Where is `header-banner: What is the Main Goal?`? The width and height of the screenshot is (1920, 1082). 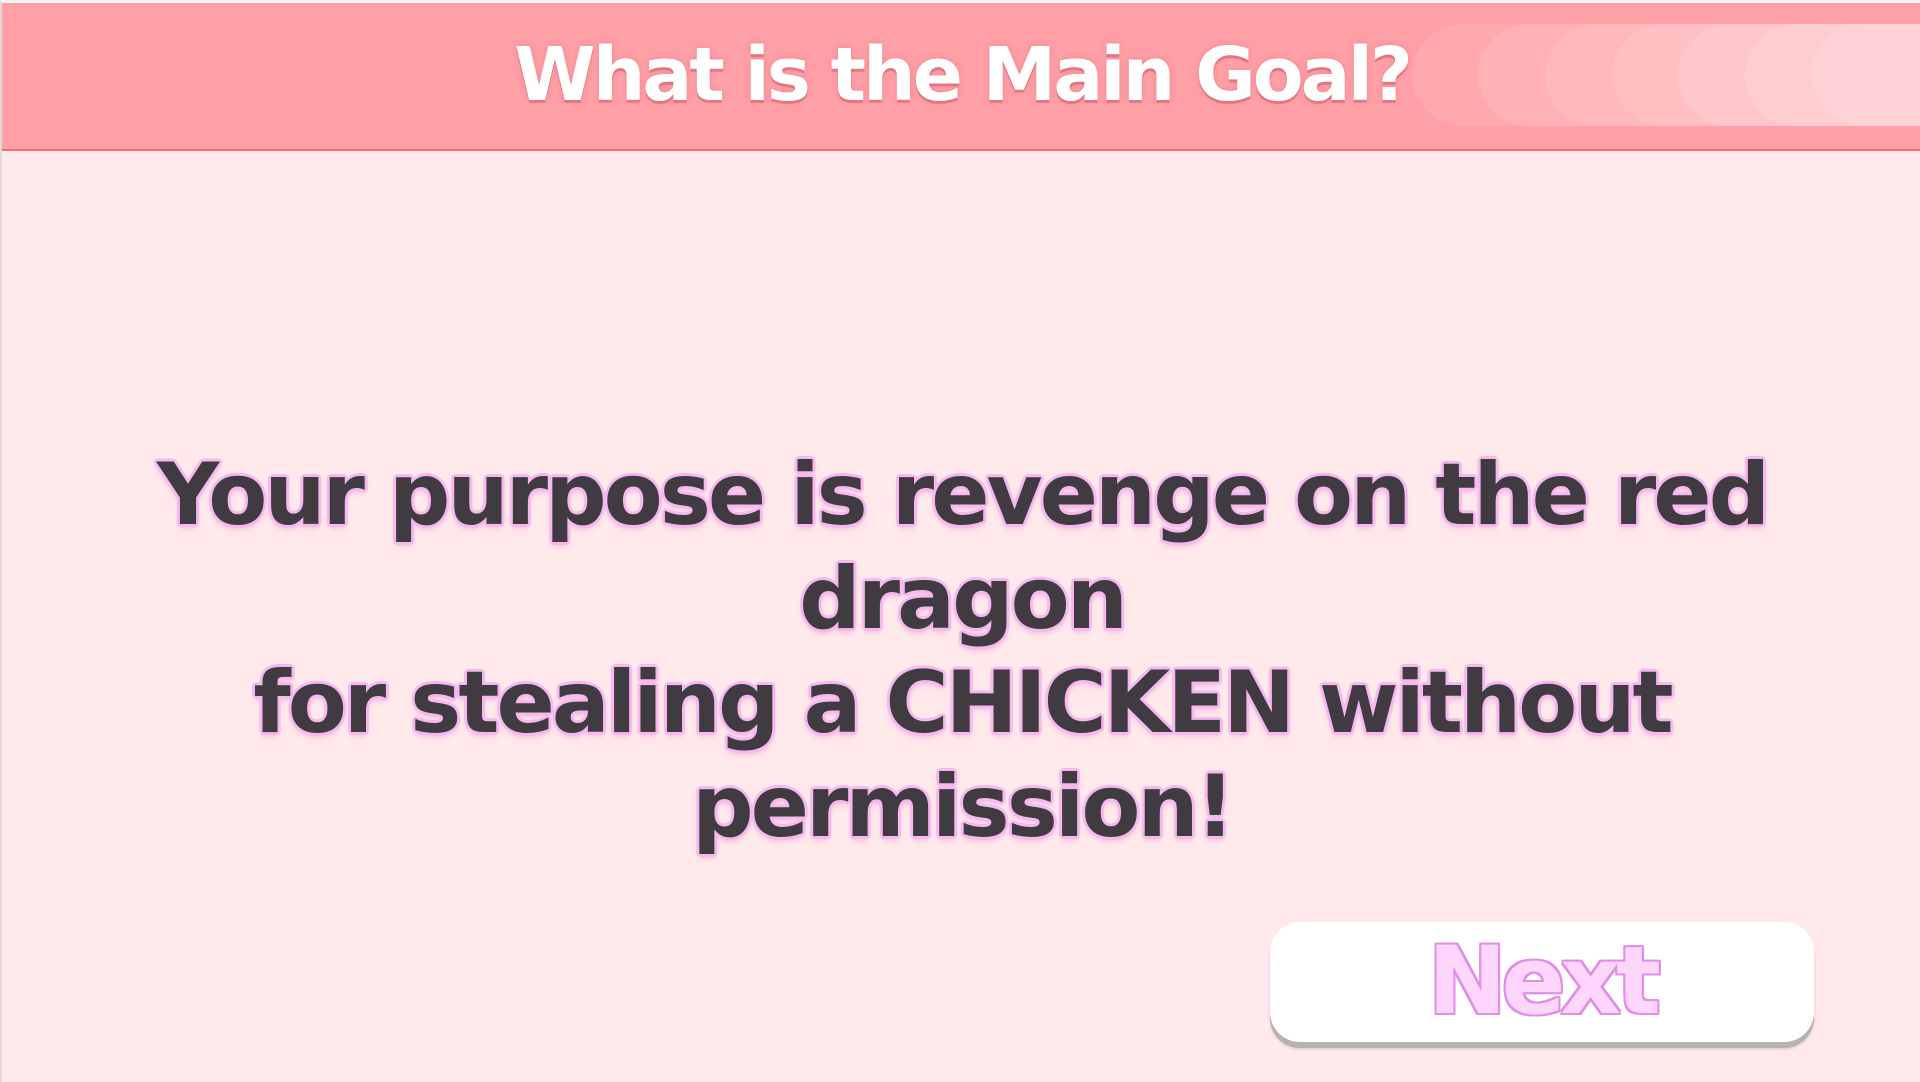
header-banner: What is the Main Goal? is located at coordinates (961, 77).